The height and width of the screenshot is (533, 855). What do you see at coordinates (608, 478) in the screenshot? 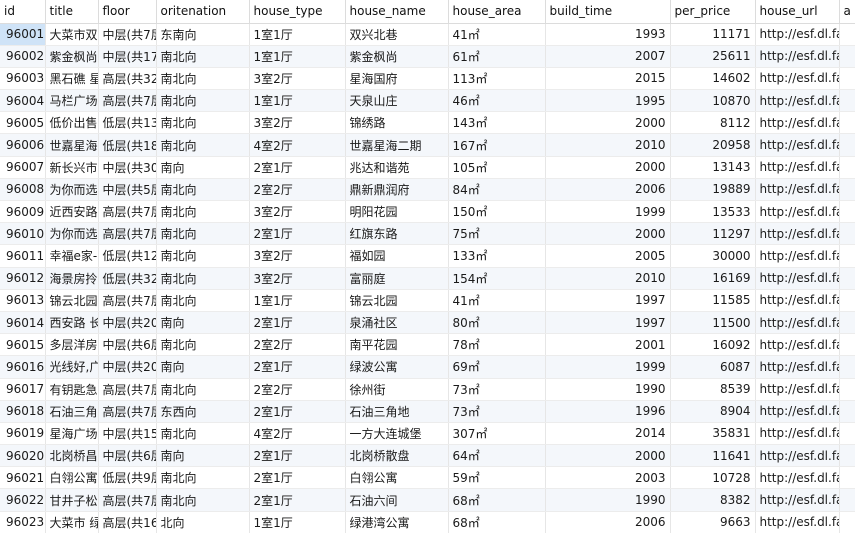
I see `cell-build-time: 2003` at bounding box center [608, 478].